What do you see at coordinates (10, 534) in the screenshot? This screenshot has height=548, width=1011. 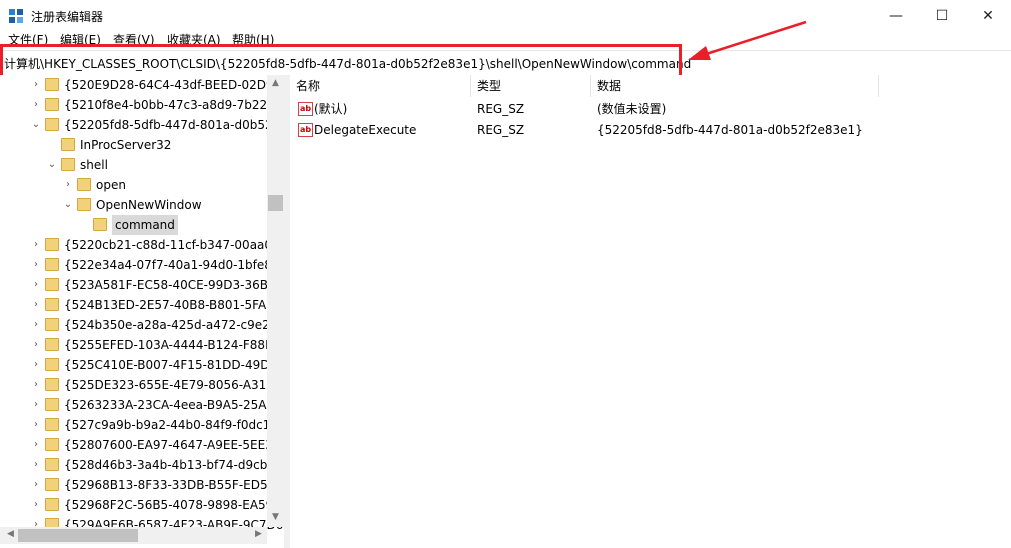 I see `scroll-left-arrow: ◀` at bounding box center [10, 534].